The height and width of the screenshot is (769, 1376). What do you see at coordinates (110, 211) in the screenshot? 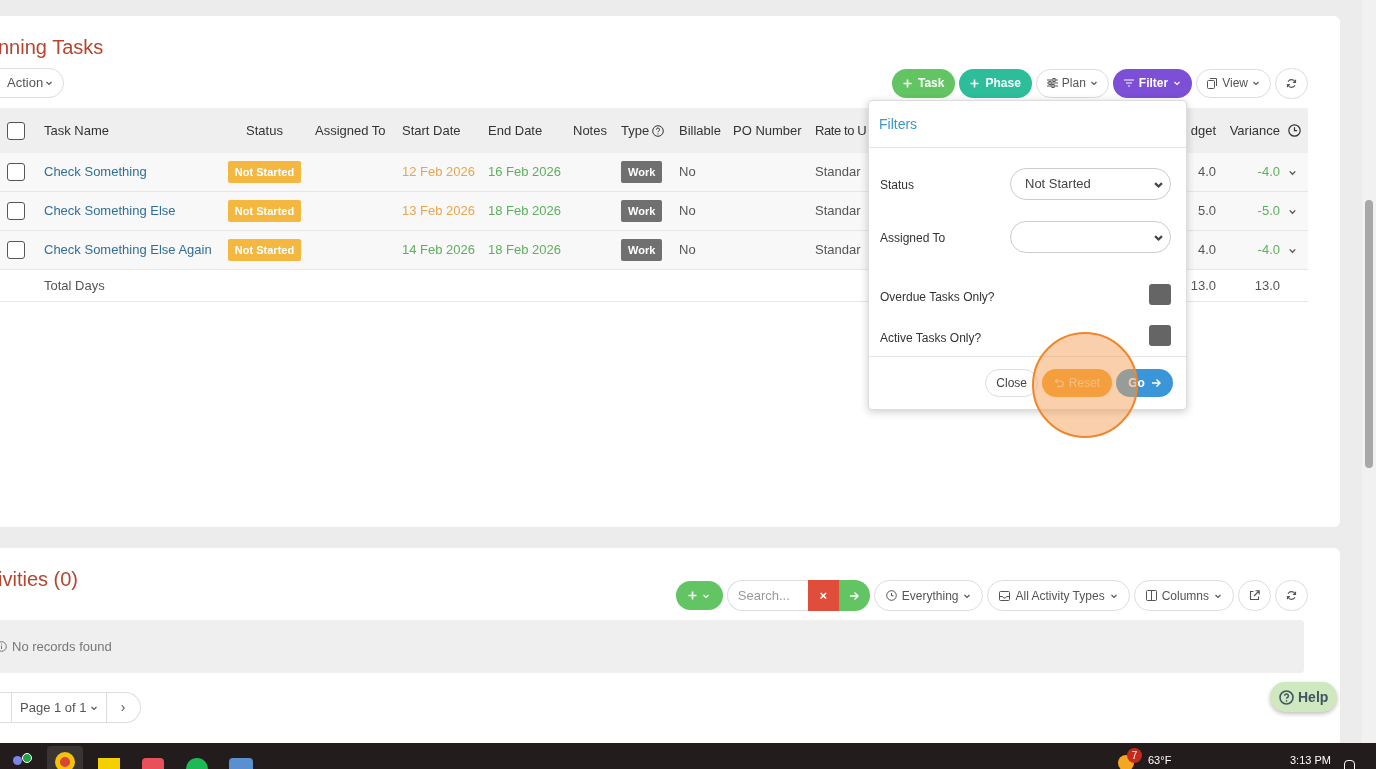
I see `task-name-link: Check Something Else` at bounding box center [110, 211].